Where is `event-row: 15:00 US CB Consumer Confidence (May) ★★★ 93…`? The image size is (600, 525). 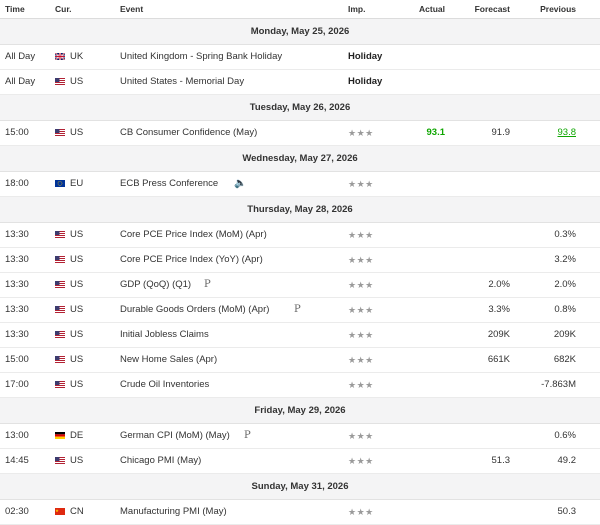 event-row: 15:00 US CB Consumer Confidence (May) ★★★ 93… is located at coordinates (300, 133).